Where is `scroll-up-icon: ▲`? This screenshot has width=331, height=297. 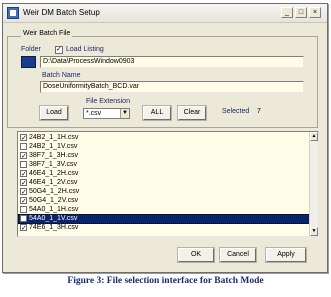 scroll-up-icon: ▲ is located at coordinates (314, 136).